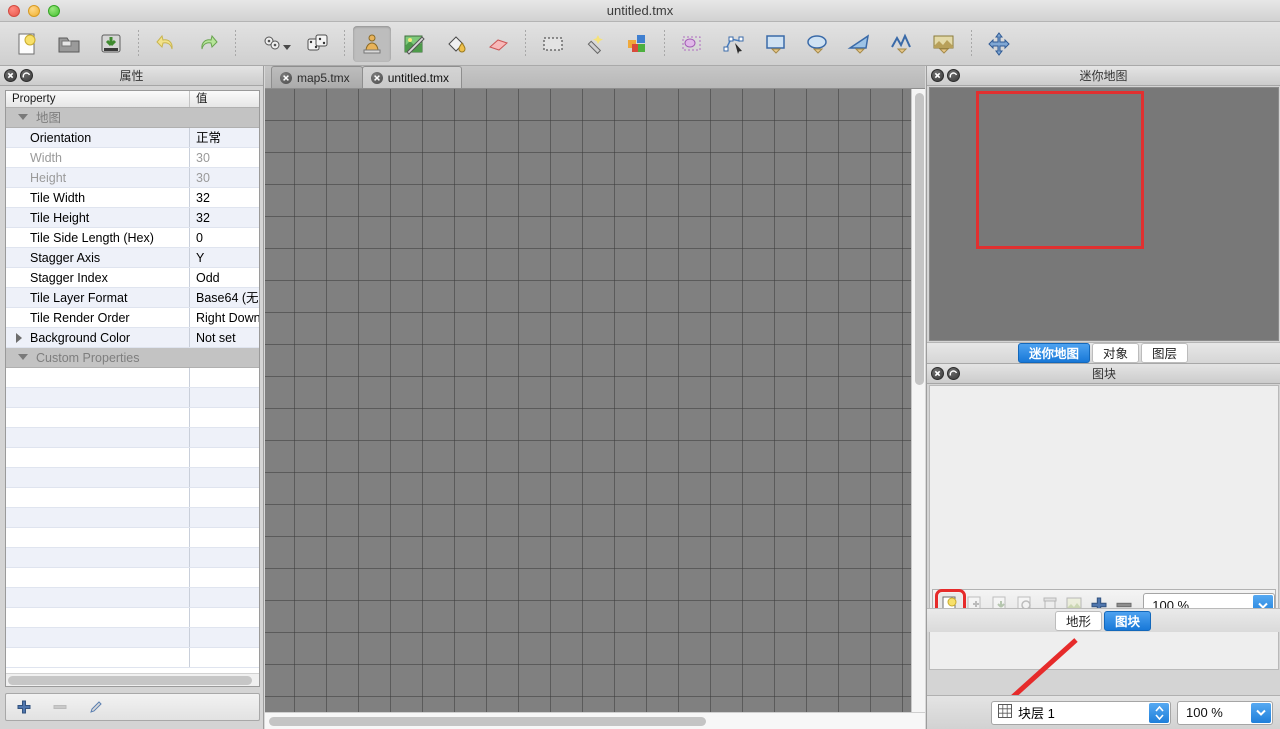 Image resolution: width=1280 pixels, height=729 pixels. What do you see at coordinates (1261, 712) in the screenshot?
I see `chevron-down-icon` at bounding box center [1261, 712].